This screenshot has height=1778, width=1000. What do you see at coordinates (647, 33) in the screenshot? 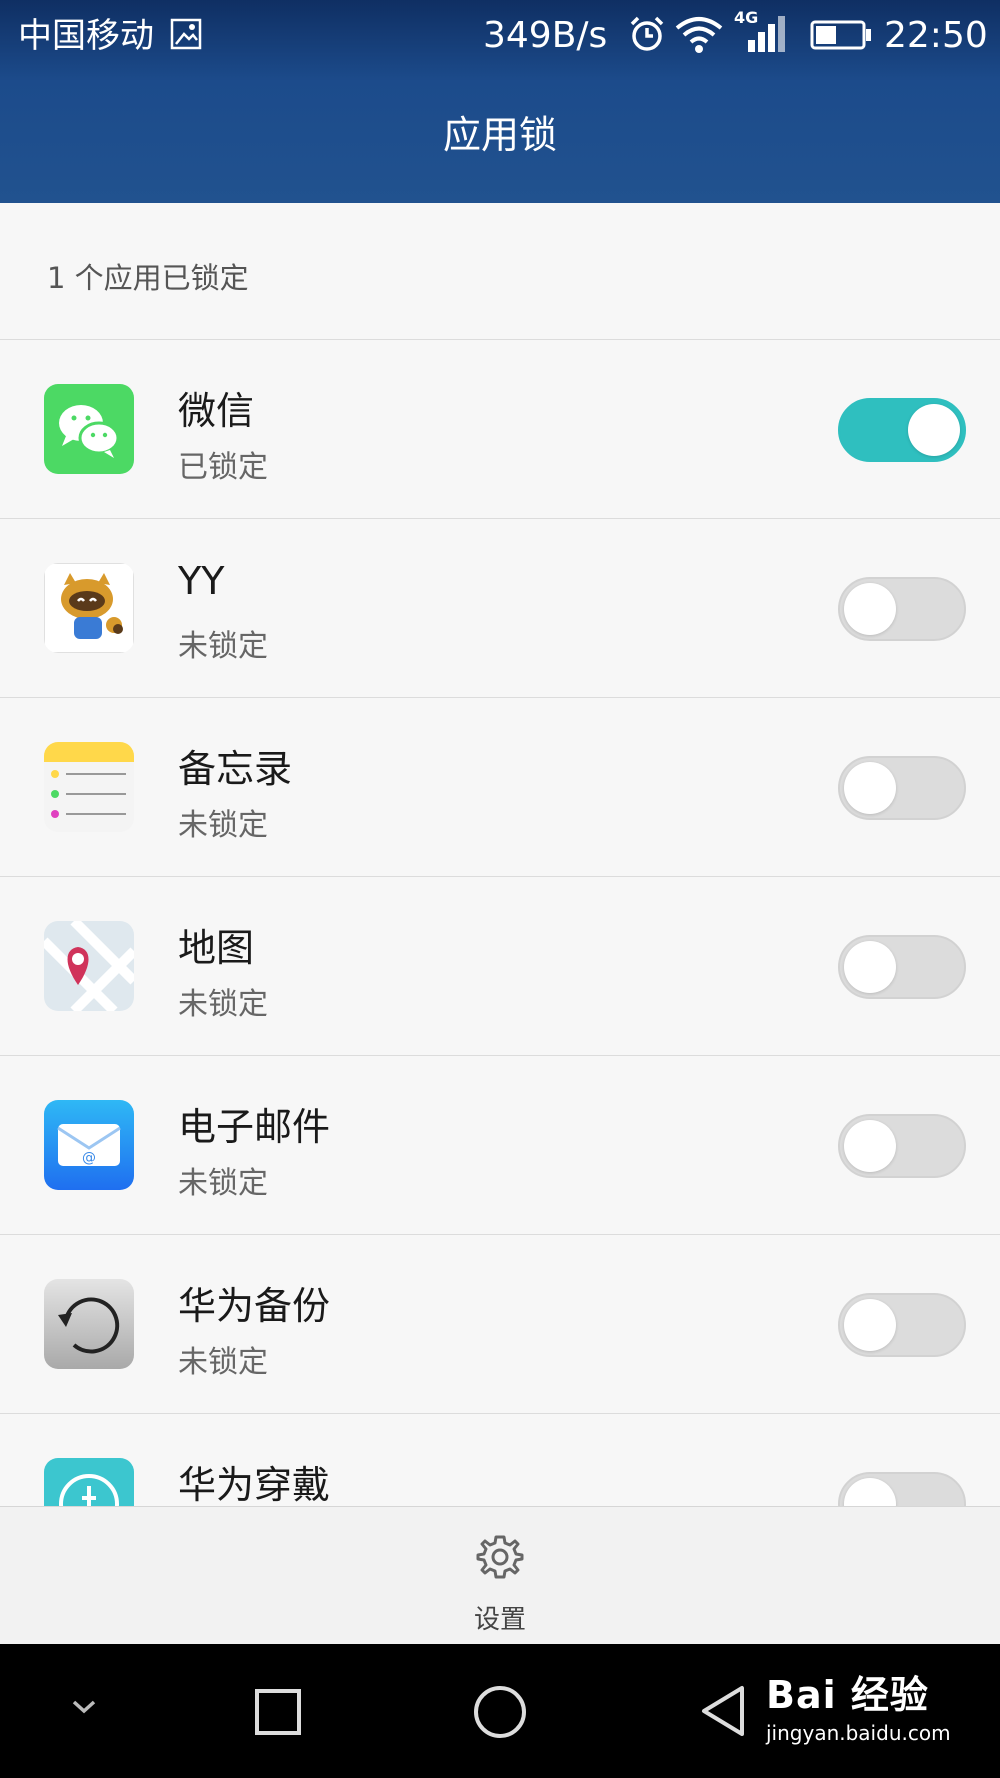
I see `alarm-icon` at bounding box center [647, 33].